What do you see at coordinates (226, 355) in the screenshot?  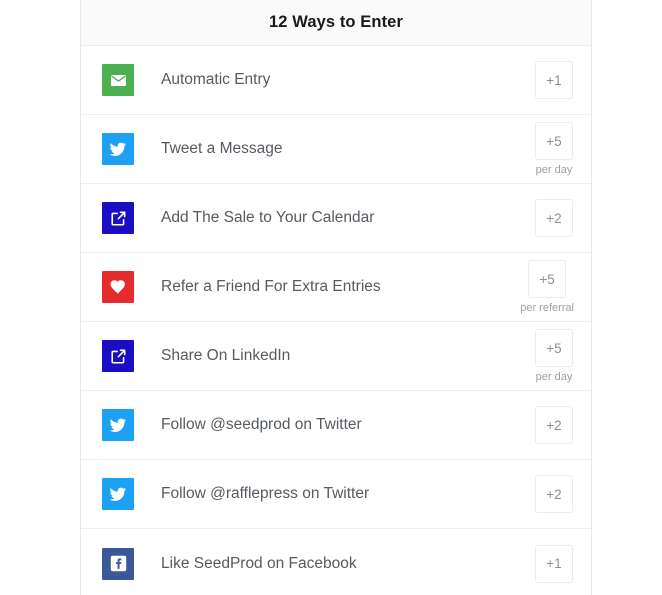 I see `entry-label: Share On LinkedIn` at bounding box center [226, 355].